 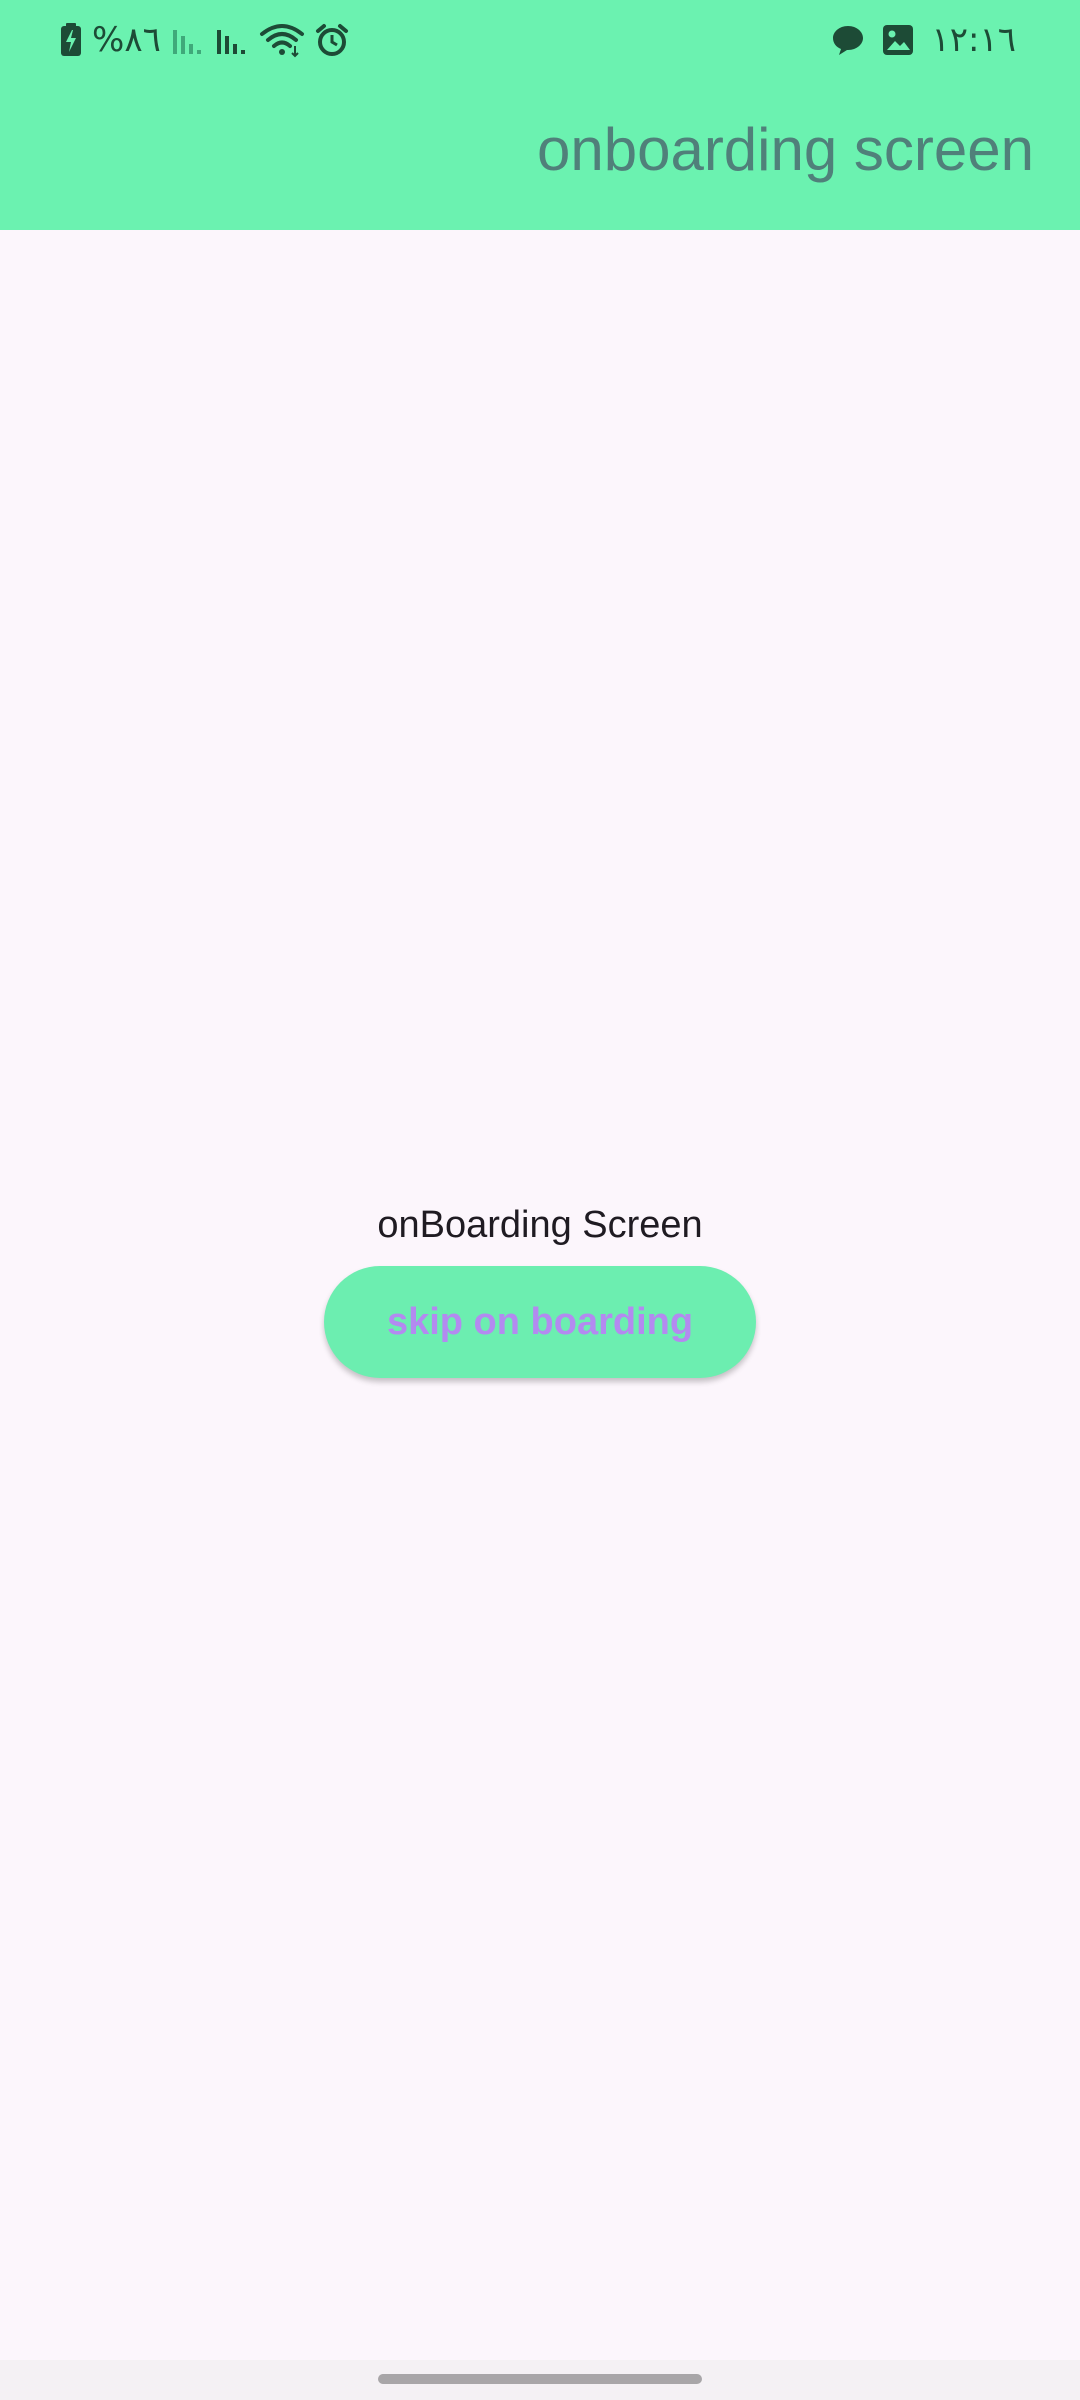 I want to click on status-bar-left: %٨٦, so click(x=204, y=40).